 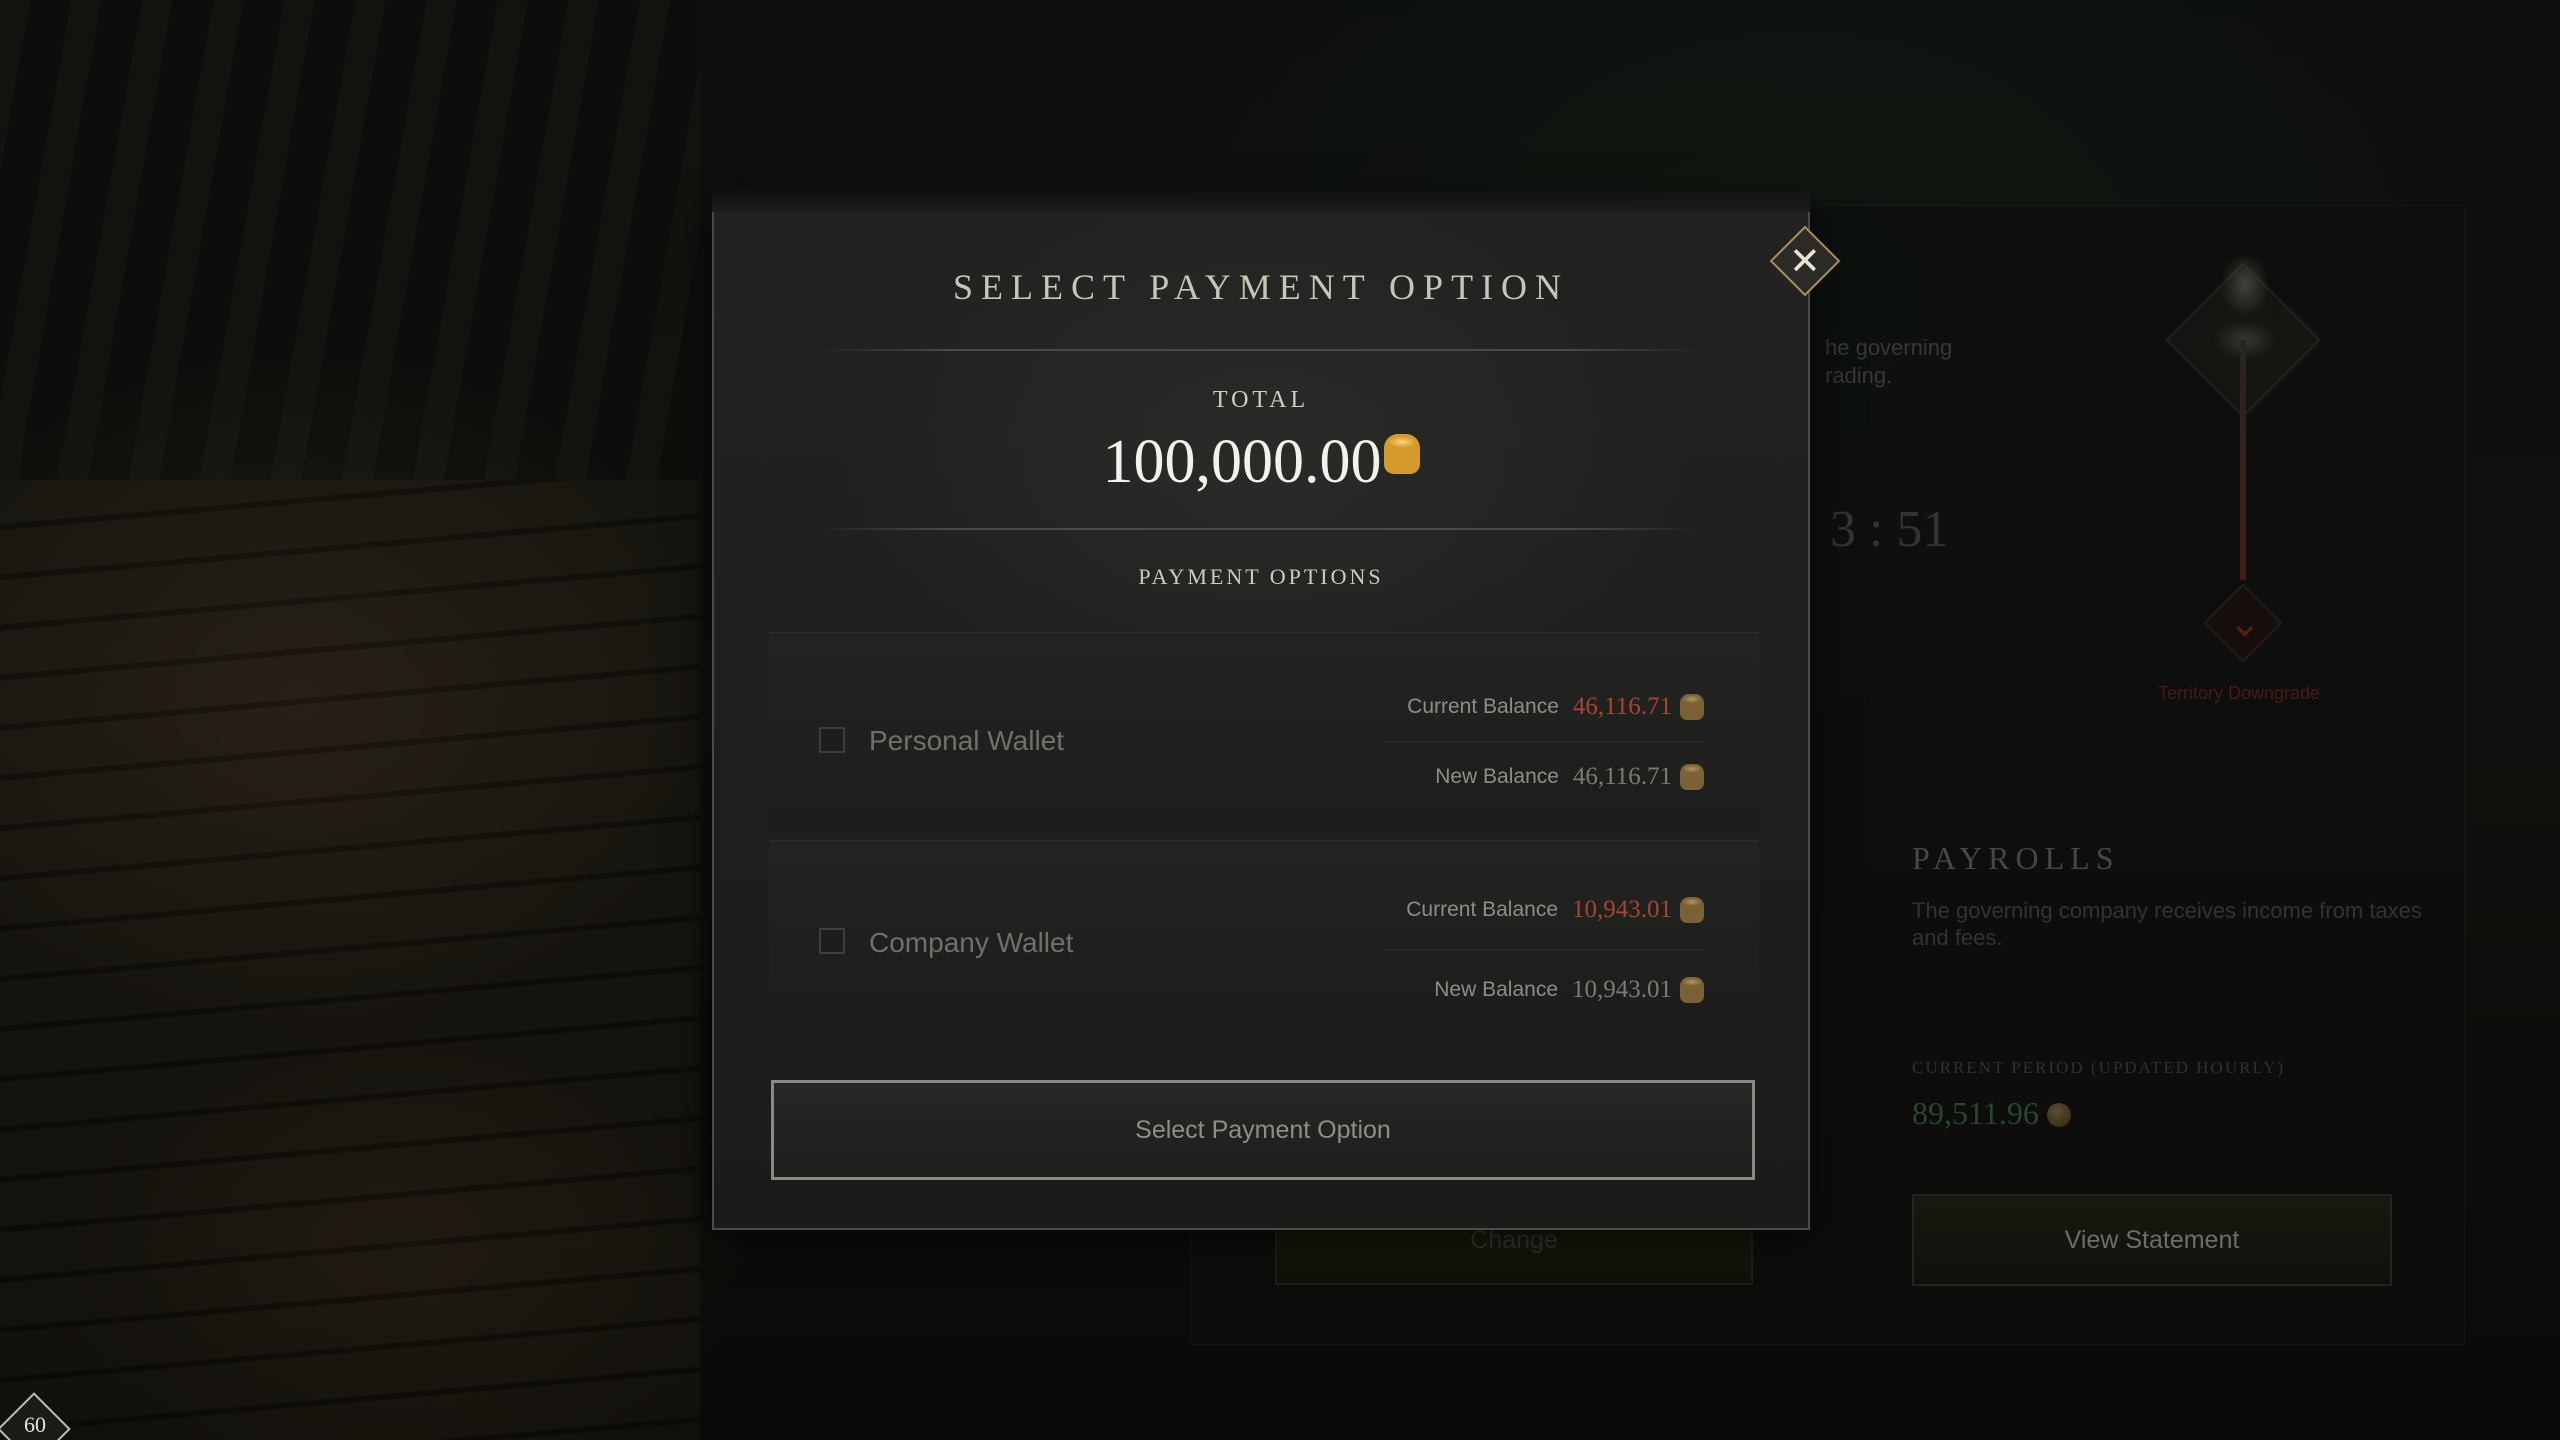 I want to click on company-new-balance: New Balance 10,943.01, so click(x=1569, y=990).